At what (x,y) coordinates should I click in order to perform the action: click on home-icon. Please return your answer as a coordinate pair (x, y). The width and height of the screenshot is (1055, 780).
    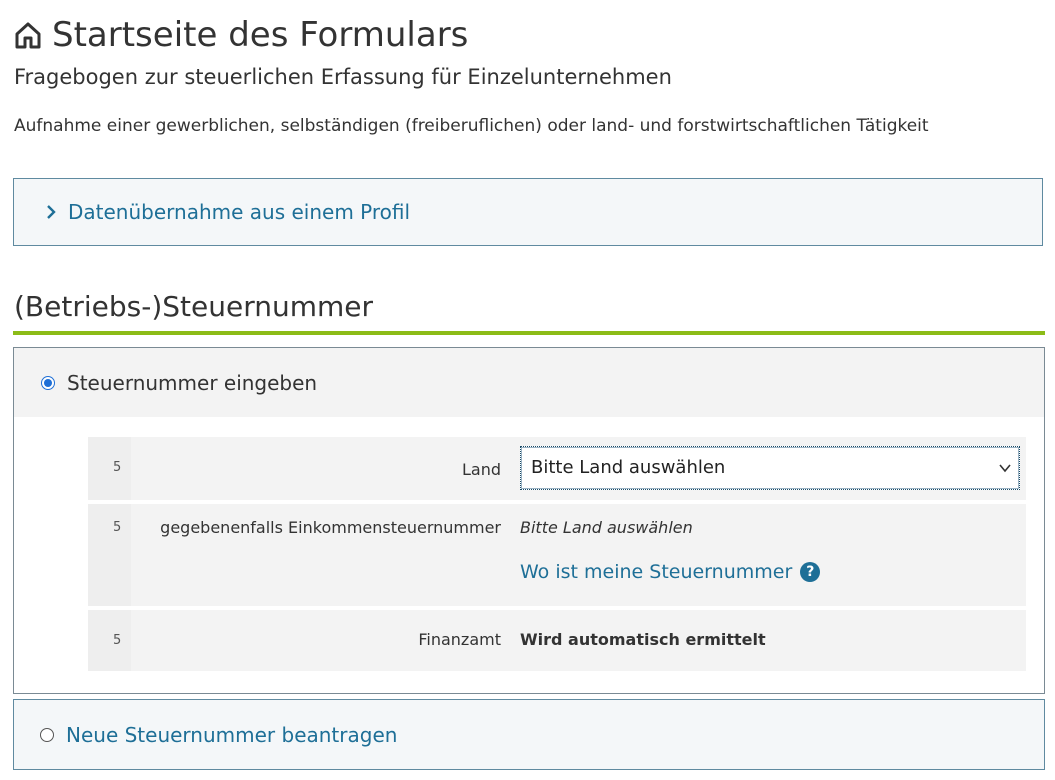
    Looking at the image, I should click on (28, 35).